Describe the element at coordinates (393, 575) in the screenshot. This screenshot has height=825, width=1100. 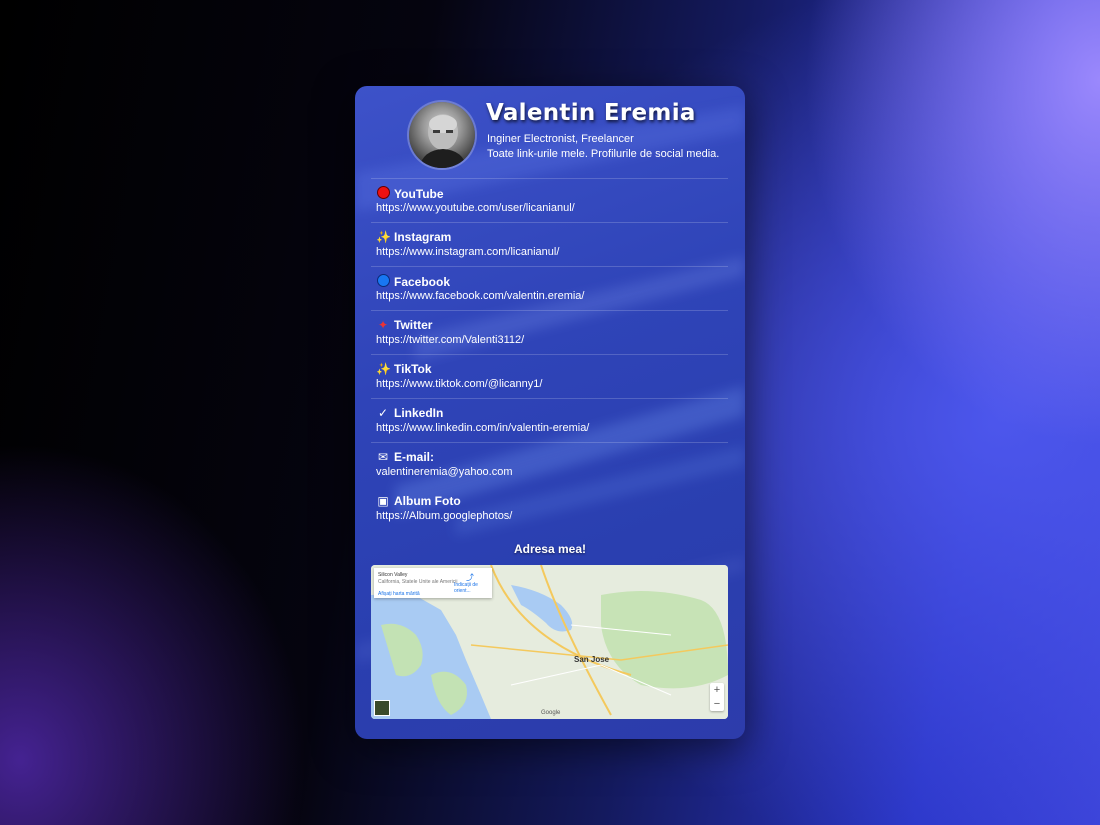
I see `map-place-name: Silicon Valley` at that location.